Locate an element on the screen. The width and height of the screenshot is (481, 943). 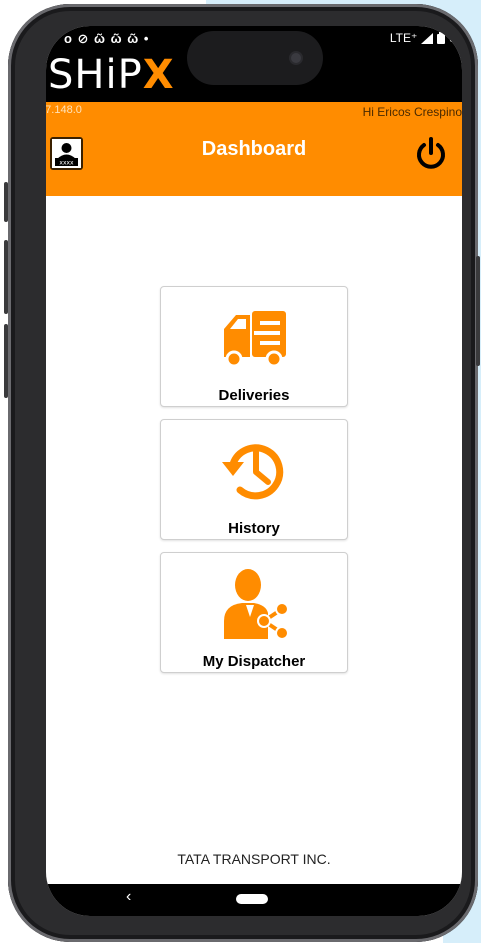
history-clock-icon is located at coordinates (253, 472).